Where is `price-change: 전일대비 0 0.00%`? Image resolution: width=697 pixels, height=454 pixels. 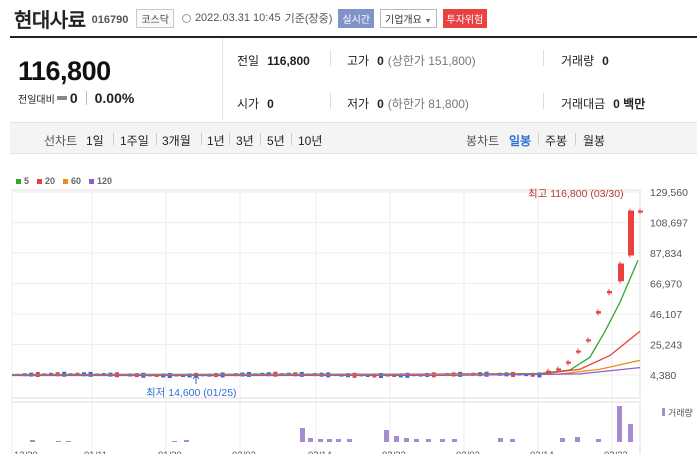
price-change: 전일대비 0 0.00% is located at coordinates (76, 98).